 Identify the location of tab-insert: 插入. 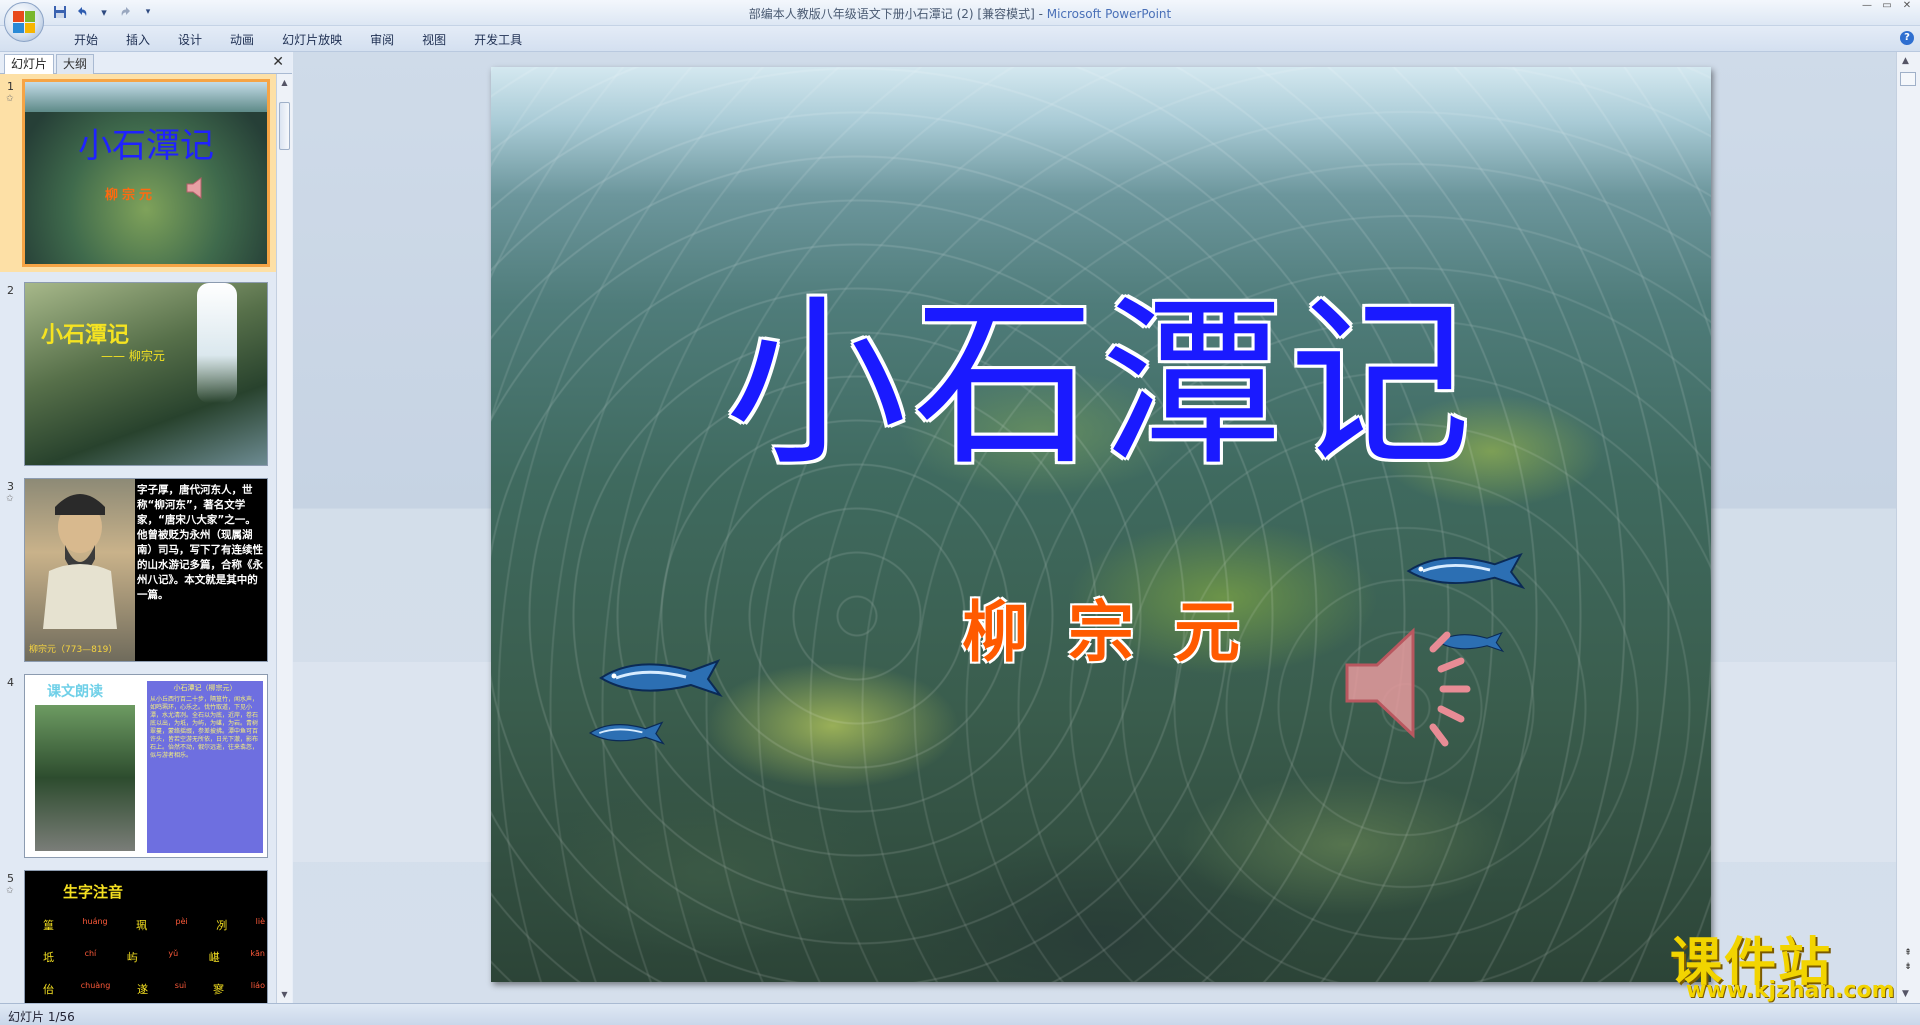
(138, 40).